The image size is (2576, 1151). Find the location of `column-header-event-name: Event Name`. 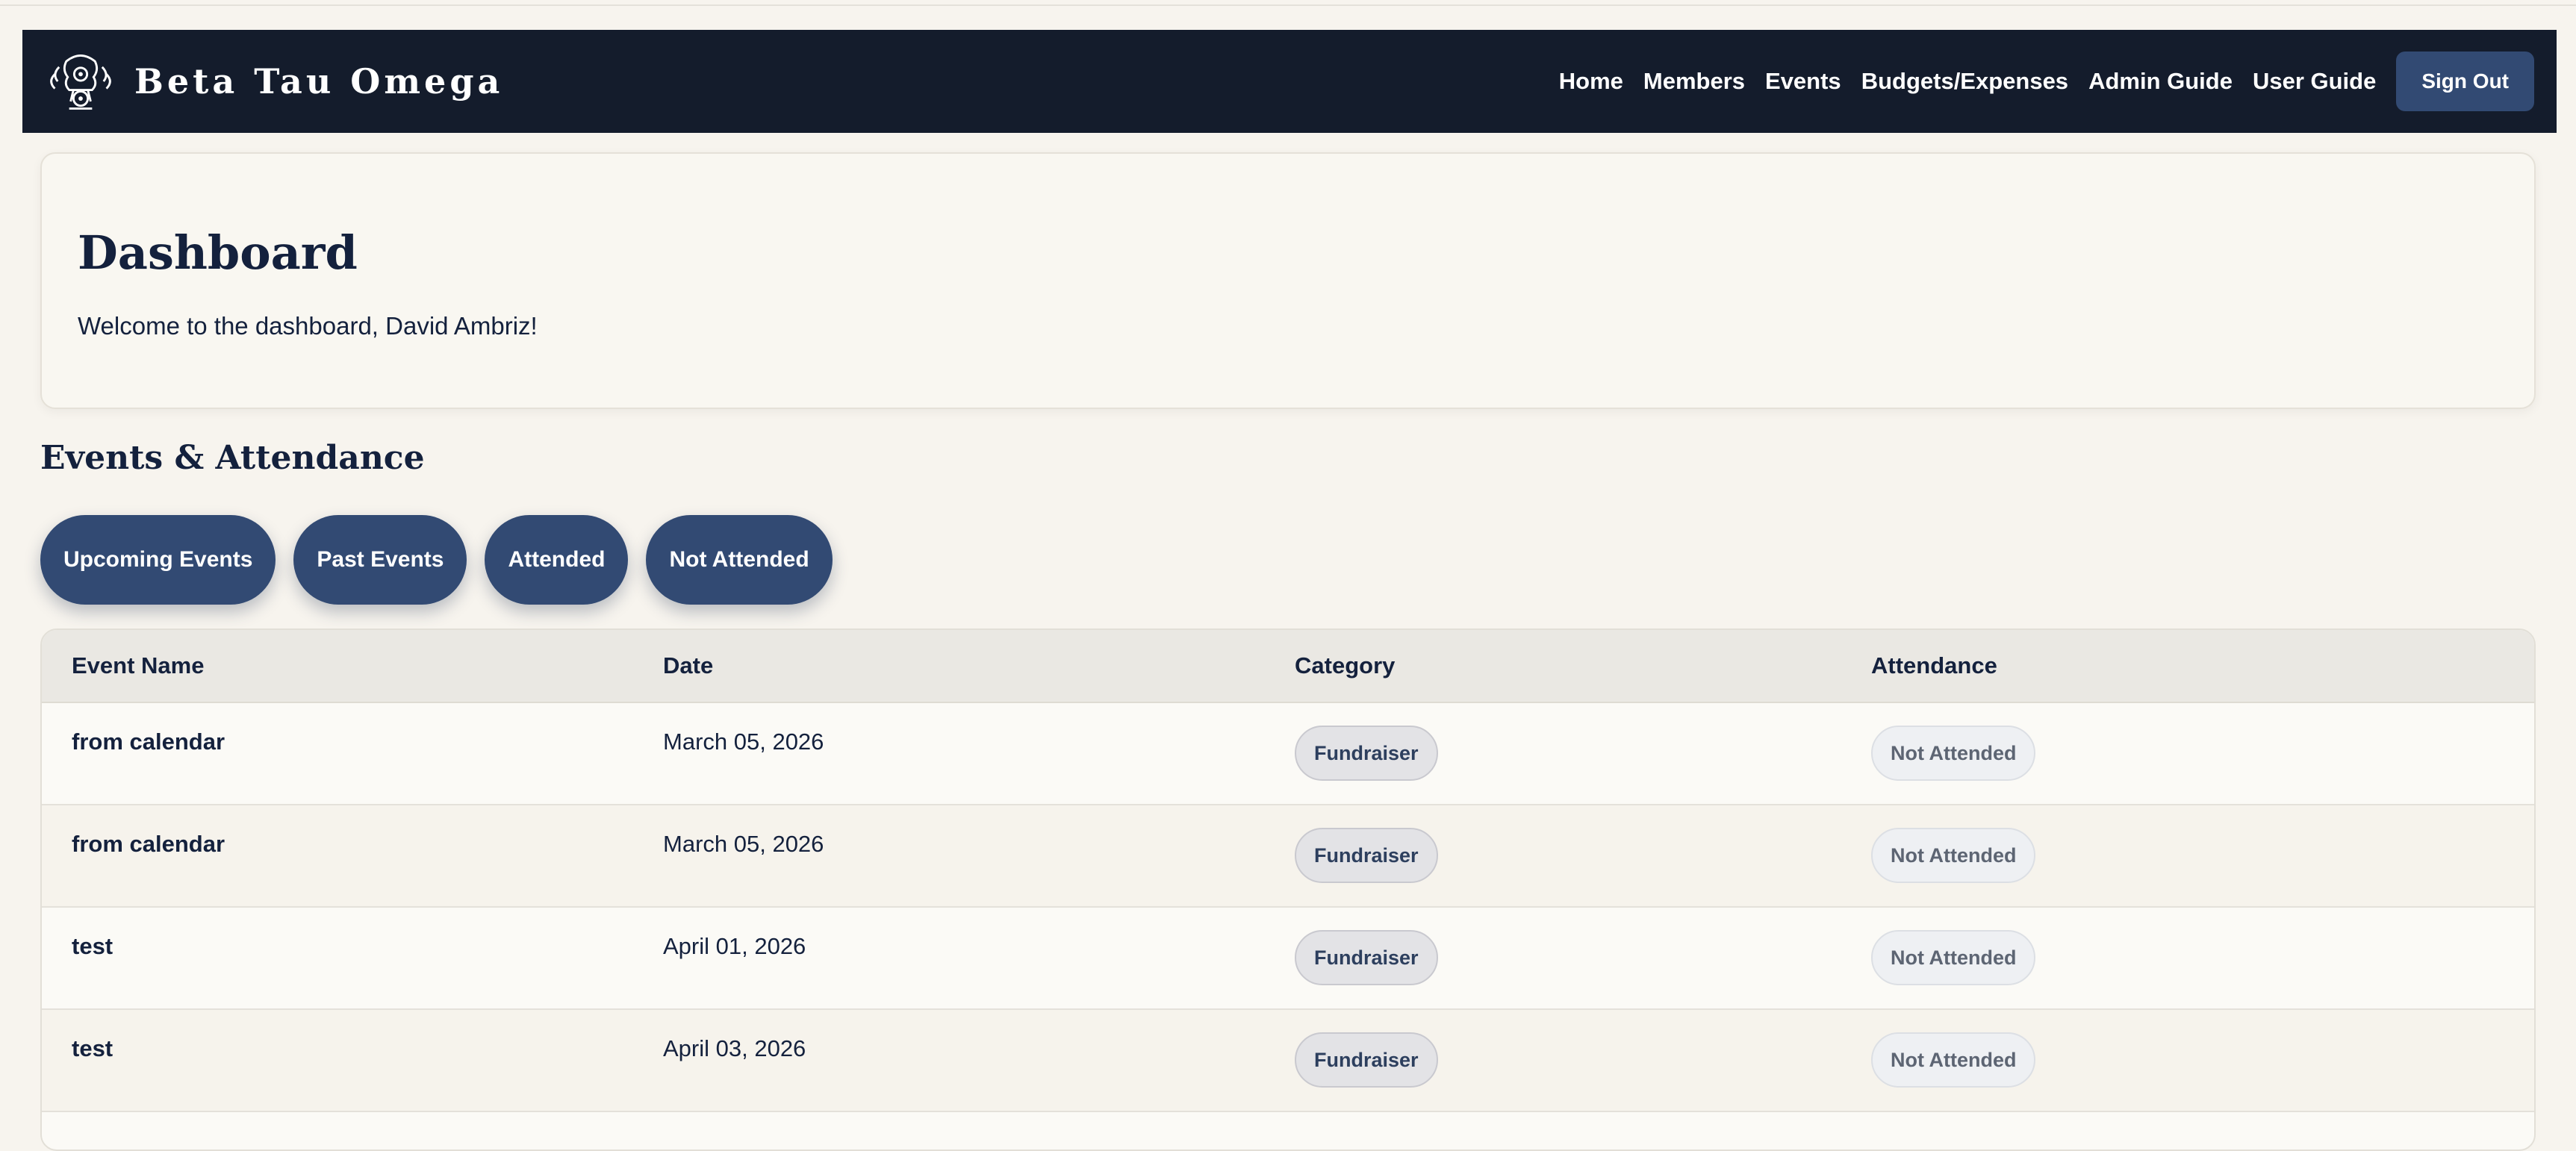

column-header-event-name: Event Name is located at coordinates (352, 665).